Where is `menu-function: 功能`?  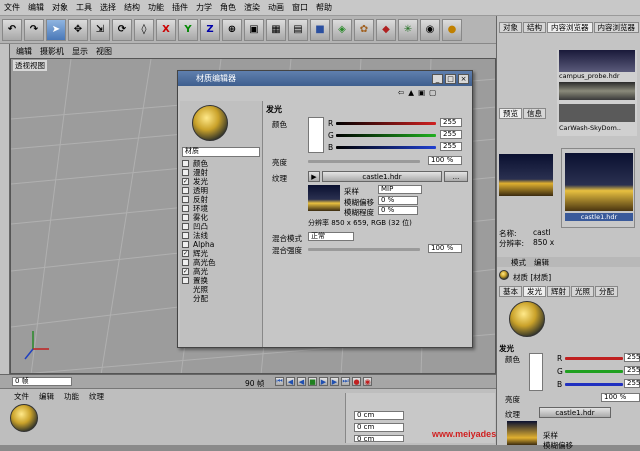
menu-function: 功能 is located at coordinates (156, 7).